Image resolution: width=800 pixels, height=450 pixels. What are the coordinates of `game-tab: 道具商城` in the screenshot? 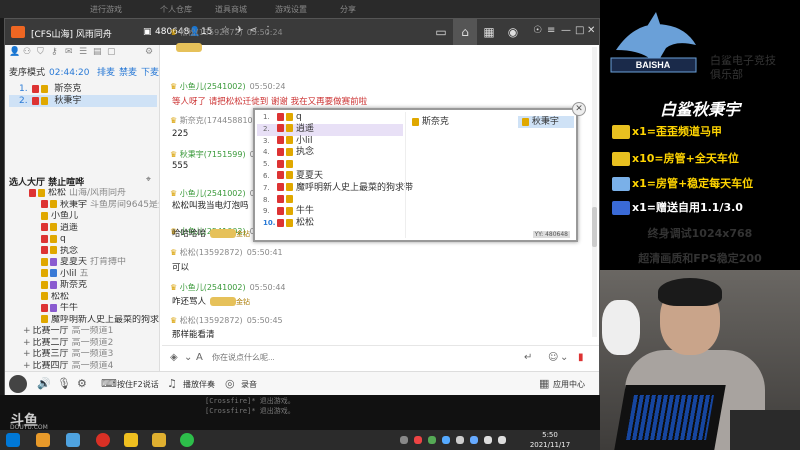 It's located at (231, 9).